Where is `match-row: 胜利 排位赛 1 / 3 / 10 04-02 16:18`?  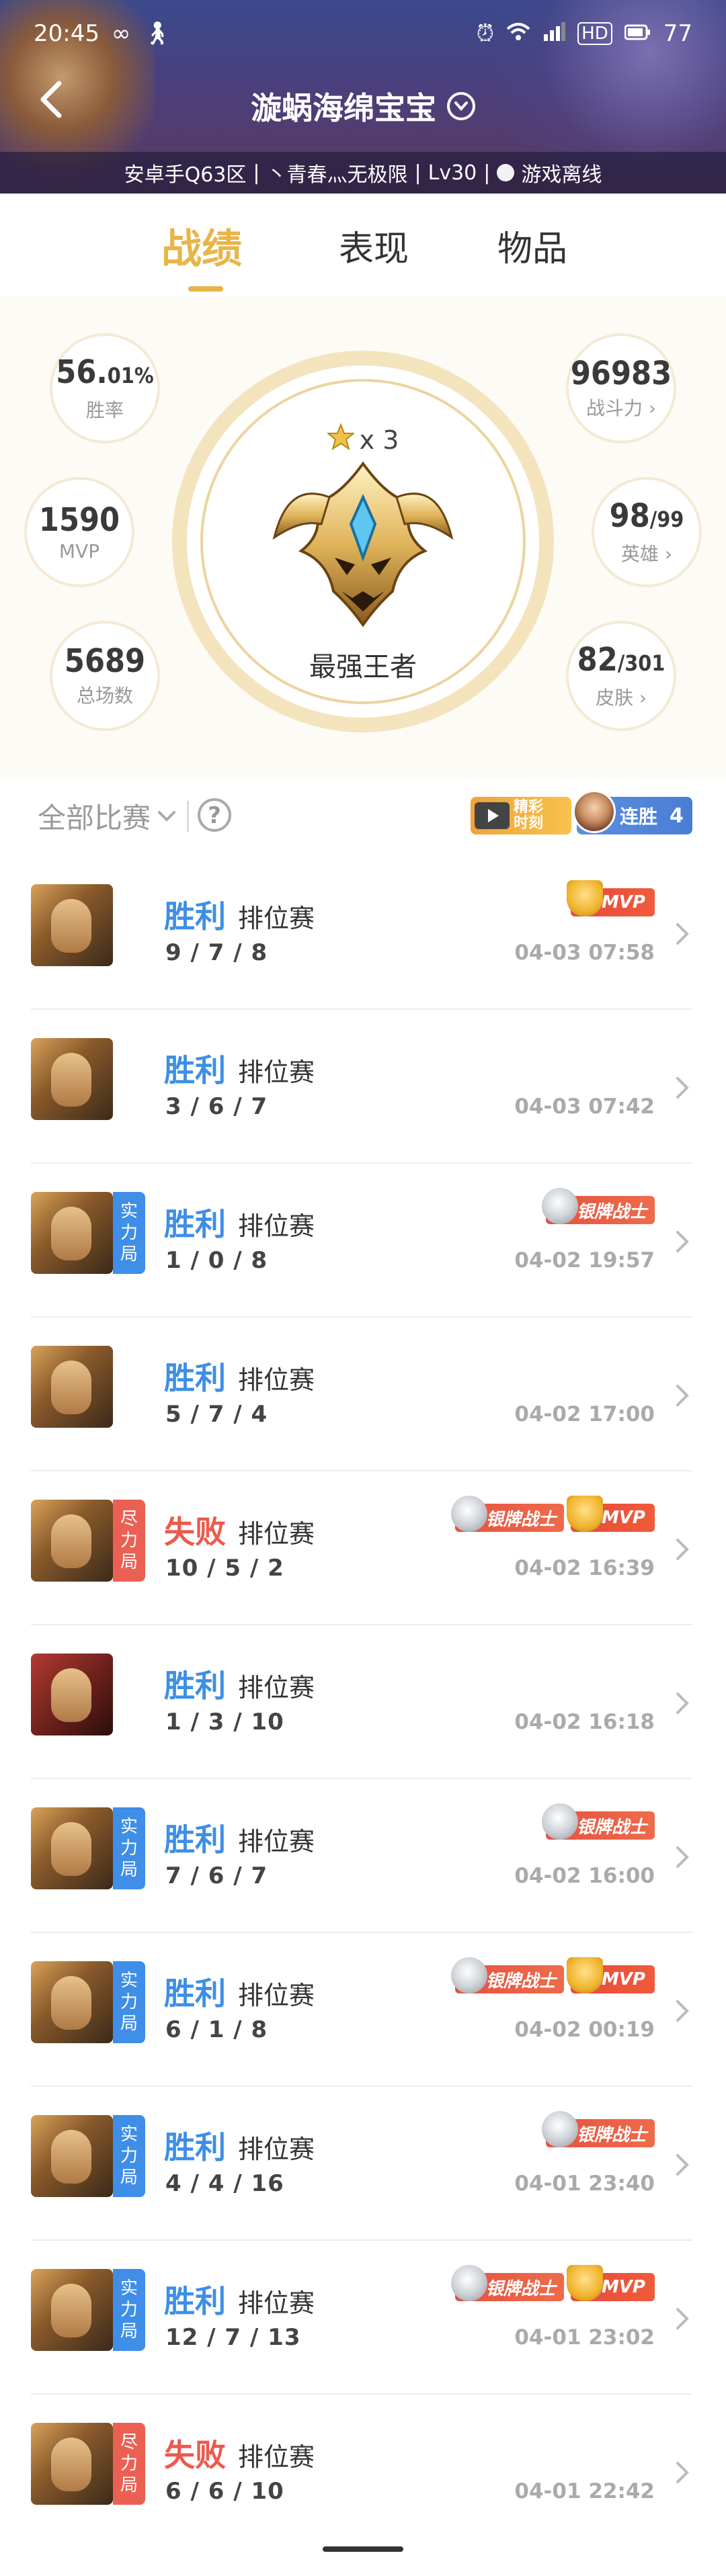 match-row: 胜利 排位赛 1 / 3 / 10 04-02 16:18 is located at coordinates (362, 1702).